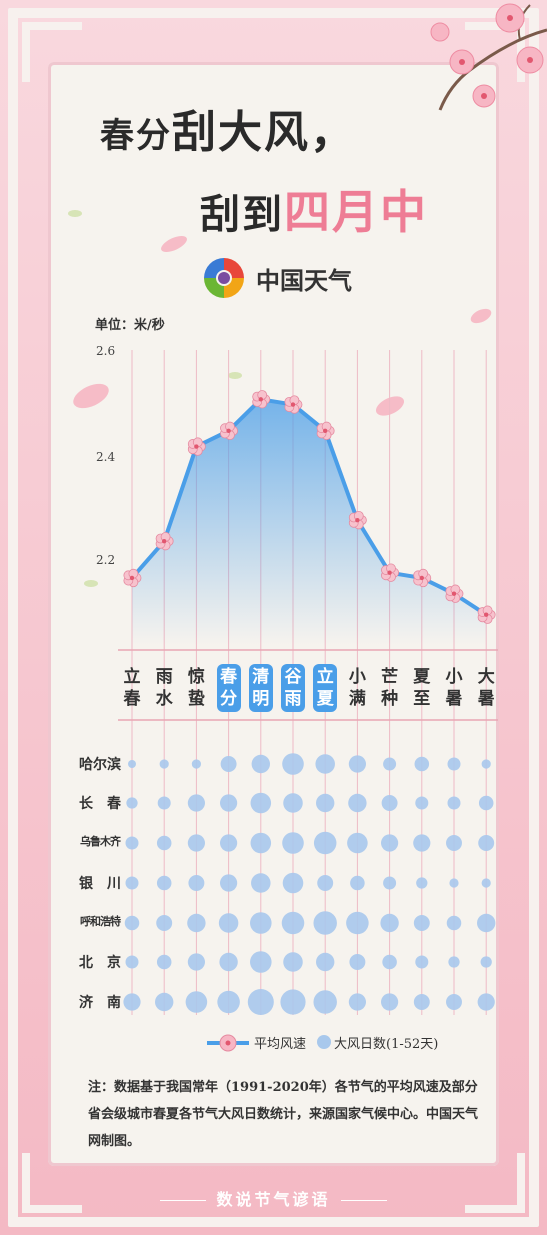  What do you see at coordinates (357, 688) in the screenshot?
I see `x-tick-label: 小满` at bounding box center [357, 688].